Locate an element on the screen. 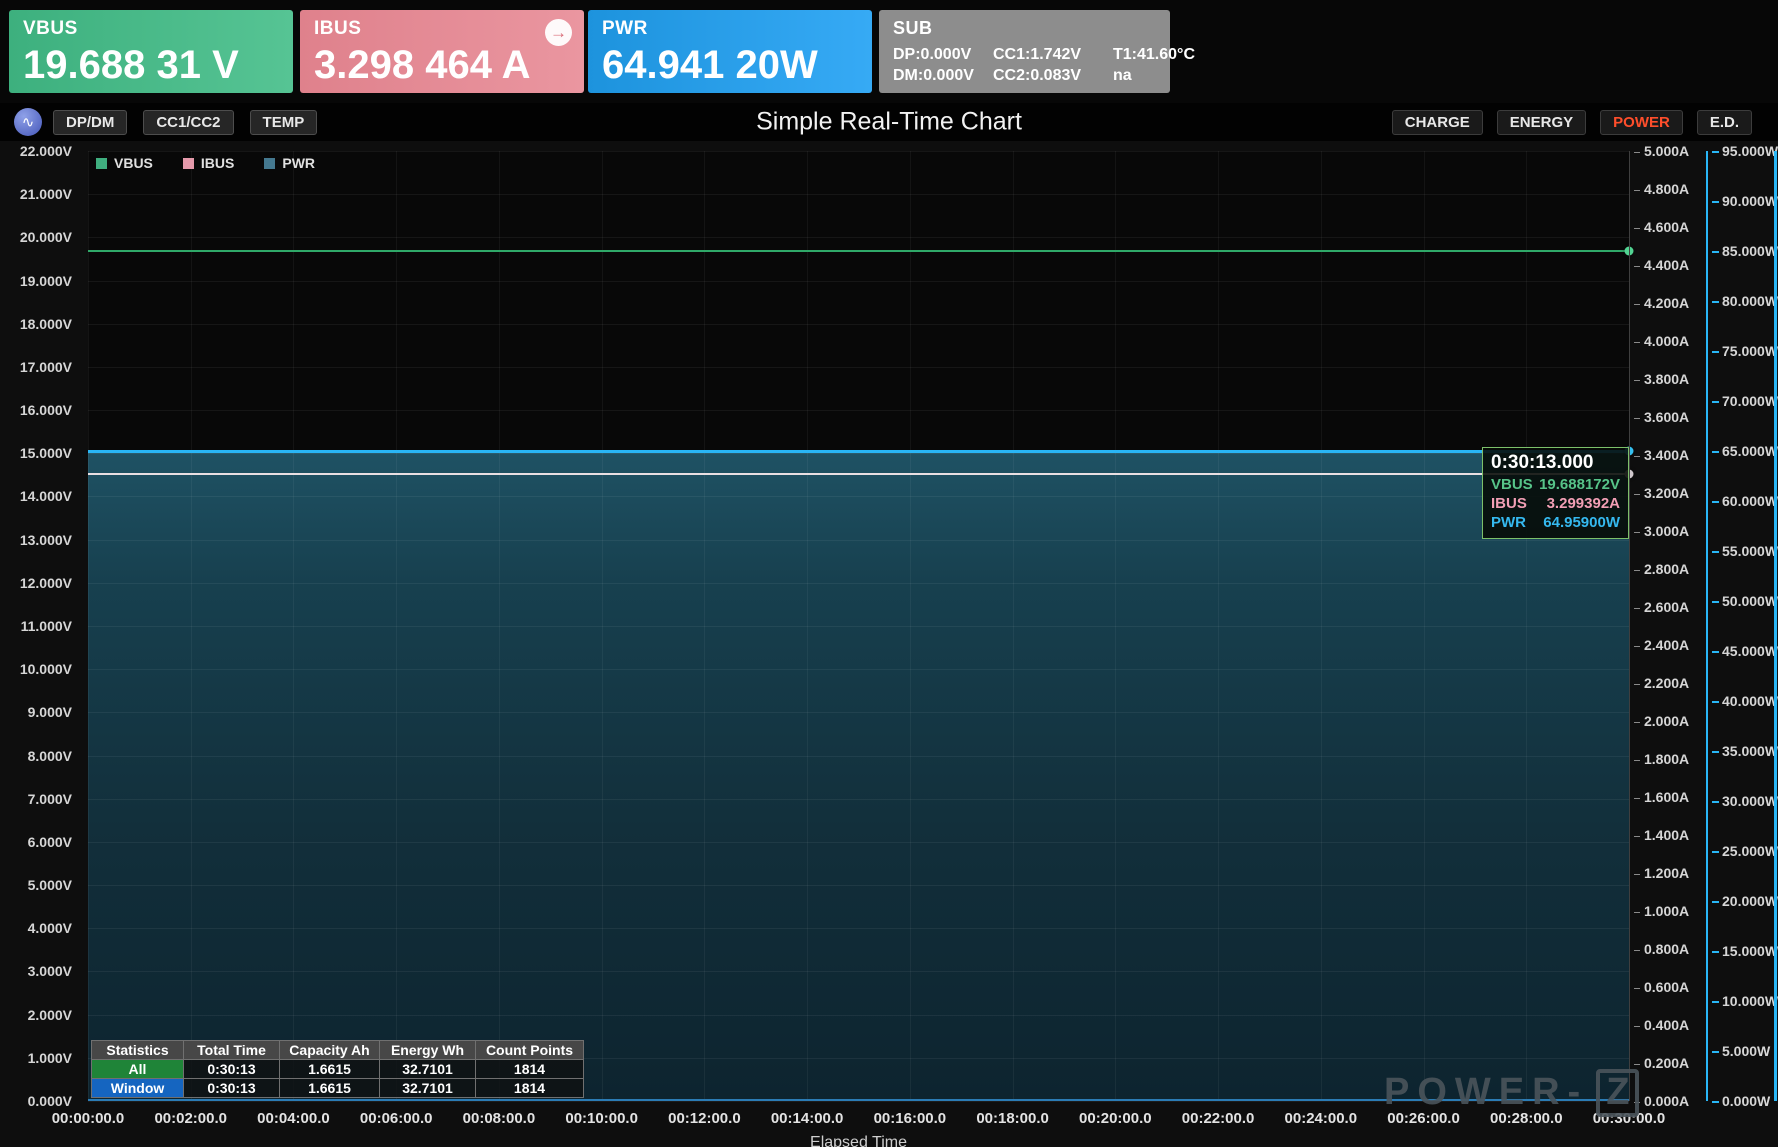 This screenshot has width=1778, height=1147. current-tick-label: 3.600A is located at coordinates (1661, 417).